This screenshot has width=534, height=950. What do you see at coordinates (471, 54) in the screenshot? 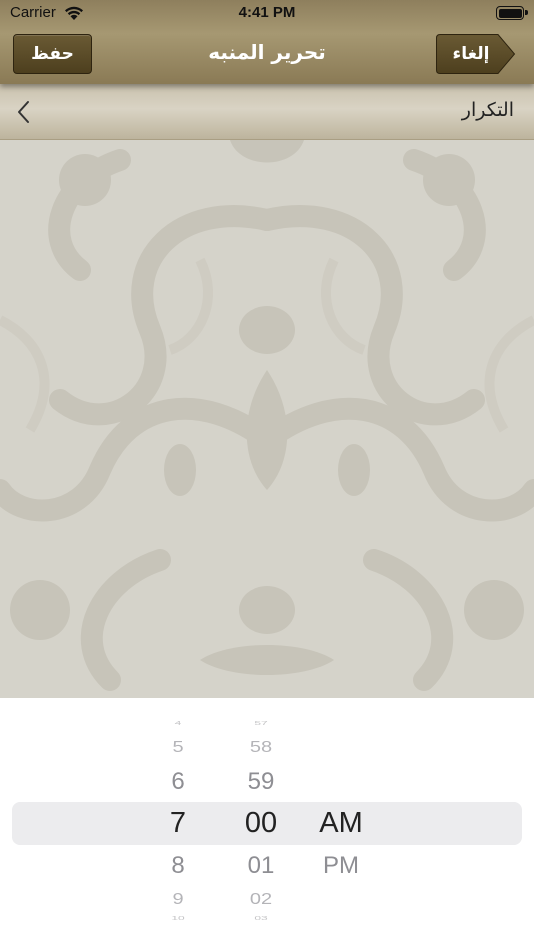
I see `cancel-button-label: إلغاء` at bounding box center [471, 54].